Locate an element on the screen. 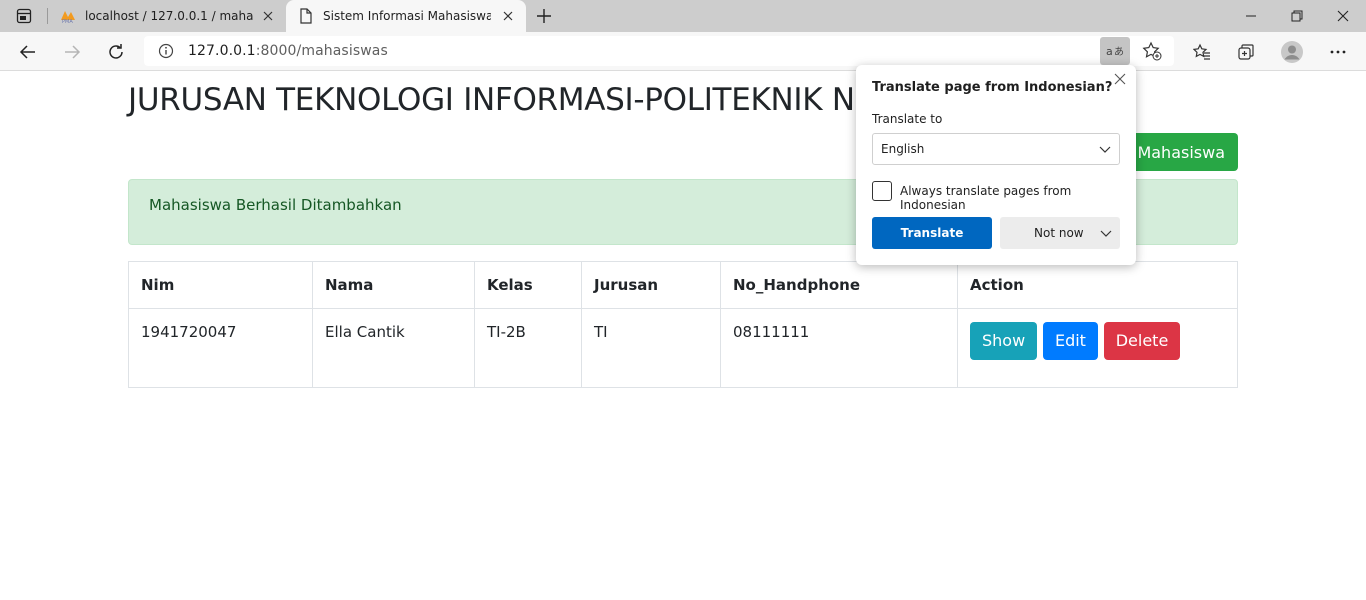  column-header-nim: Nim is located at coordinates (220, 285).